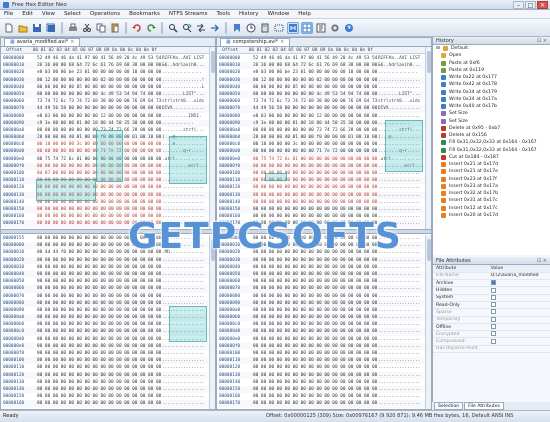 The image size is (550, 422). What do you see at coordinates (399, 101) in the screenshot?
I see `row-ascii: strlstrh8...vids` at bounding box center [399, 101].